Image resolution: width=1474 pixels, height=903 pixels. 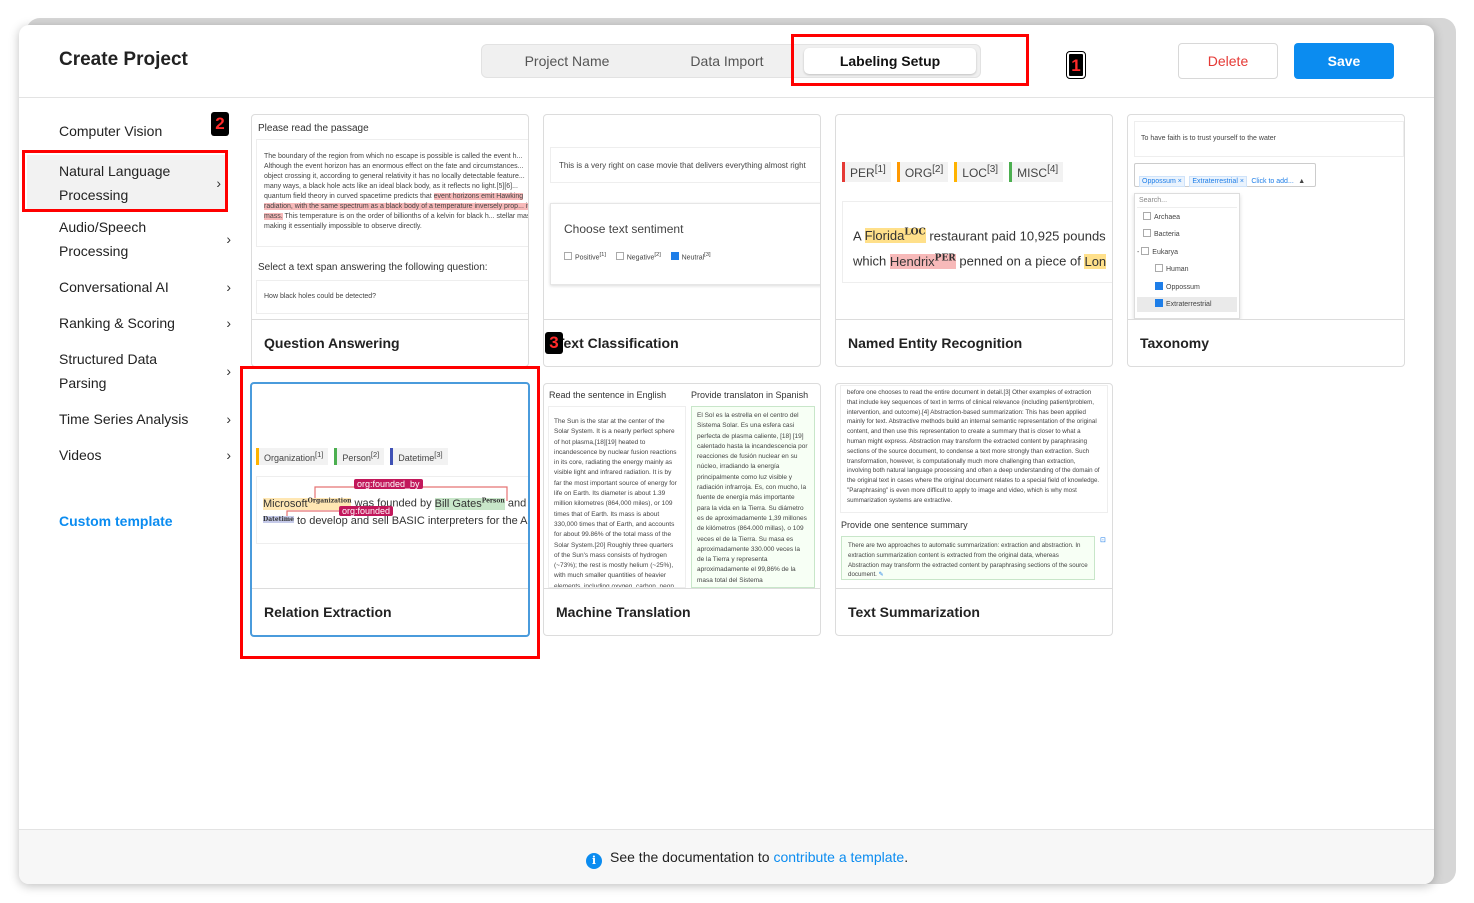 What do you see at coordinates (1177, 287) in the screenshot?
I see `tax-item-oppossum: Oppossum` at bounding box center [1177, 287].